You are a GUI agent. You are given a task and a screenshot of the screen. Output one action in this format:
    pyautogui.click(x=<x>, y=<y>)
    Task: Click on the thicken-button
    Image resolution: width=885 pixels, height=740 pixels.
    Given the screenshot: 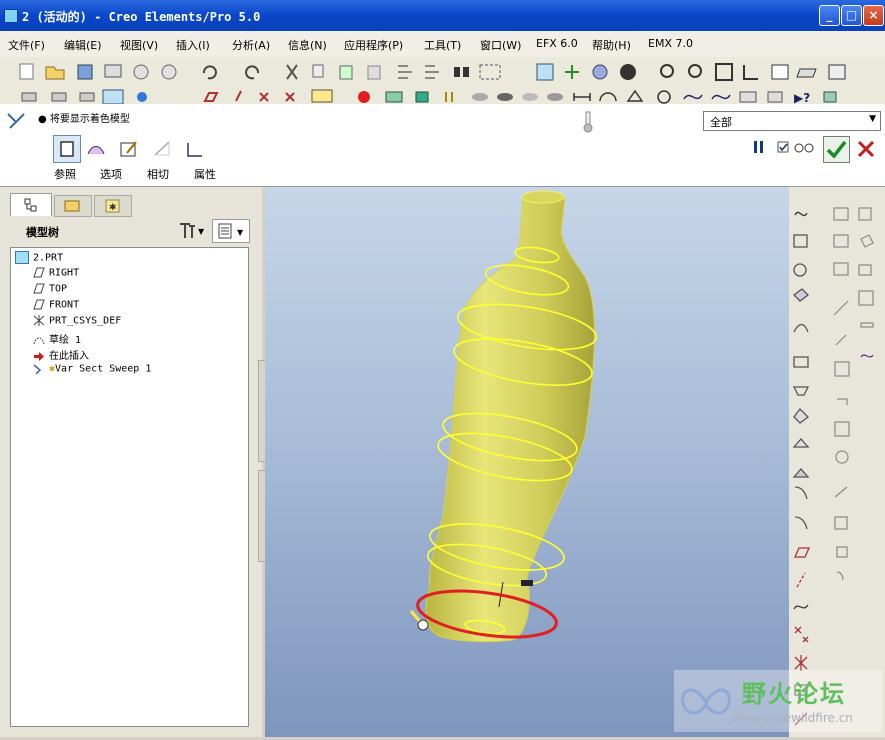 What is the action you would take?
    pyautogui.click(x=195, y=149)
    